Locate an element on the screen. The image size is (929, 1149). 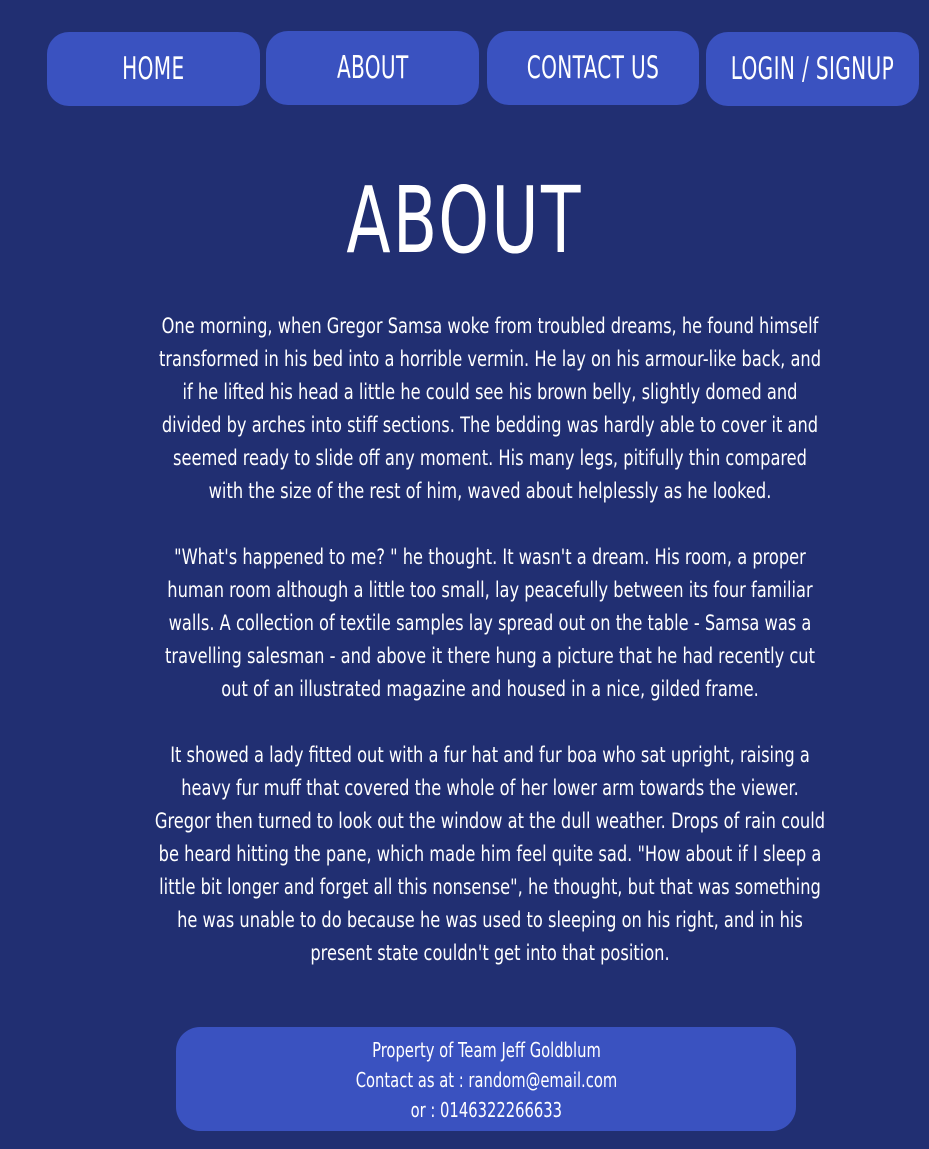
footer-email-text: Contact as at : random@email.com is located at coordinates (486, 1080).